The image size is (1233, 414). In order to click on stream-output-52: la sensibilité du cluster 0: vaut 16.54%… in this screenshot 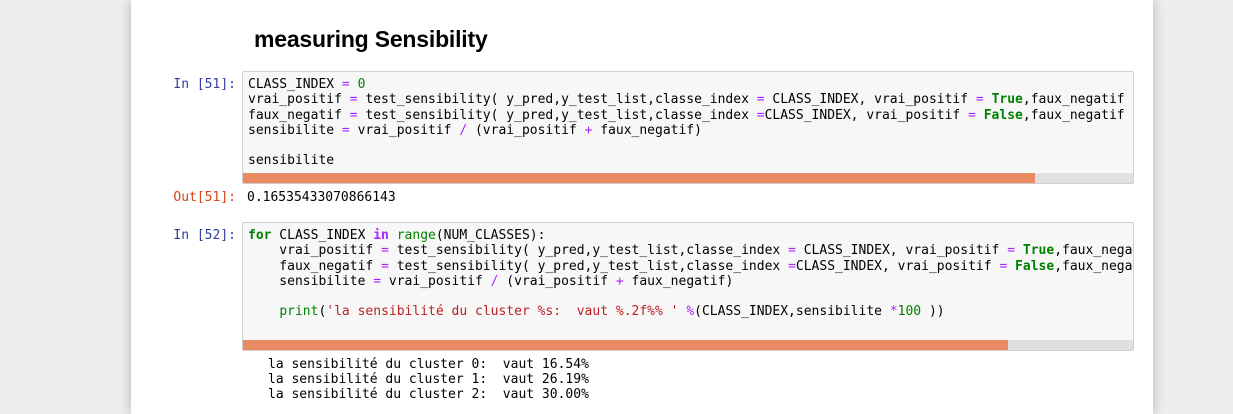, I will do `click(428, 379)`.